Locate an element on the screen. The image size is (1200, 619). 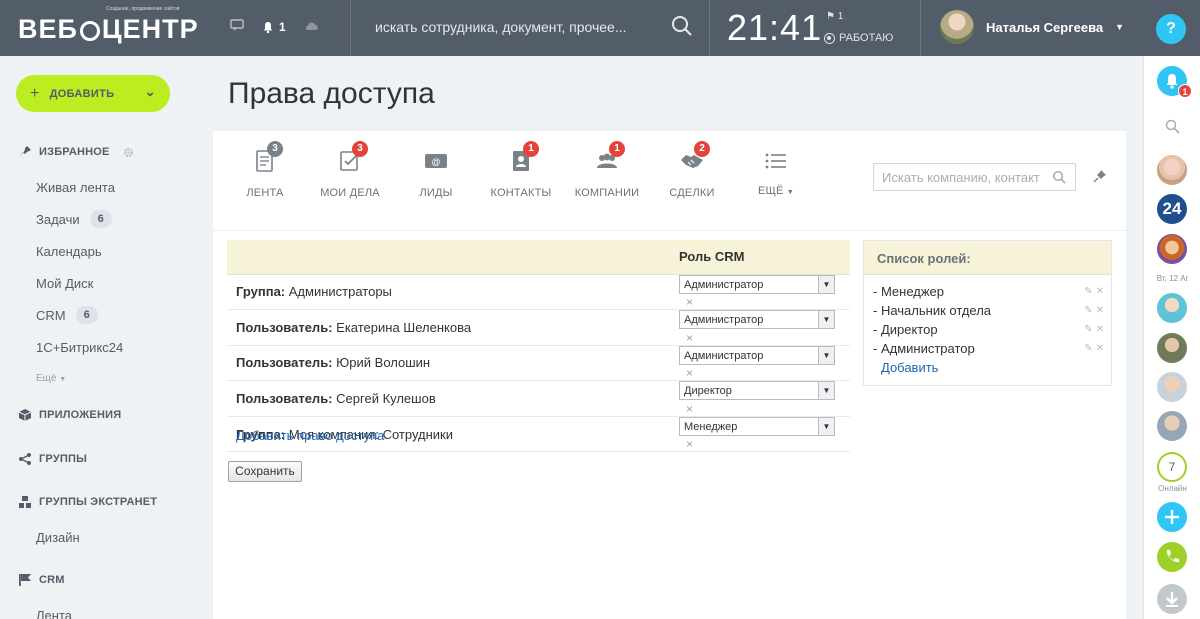
tab-badge: 3 is located at coordinates (360, 149).